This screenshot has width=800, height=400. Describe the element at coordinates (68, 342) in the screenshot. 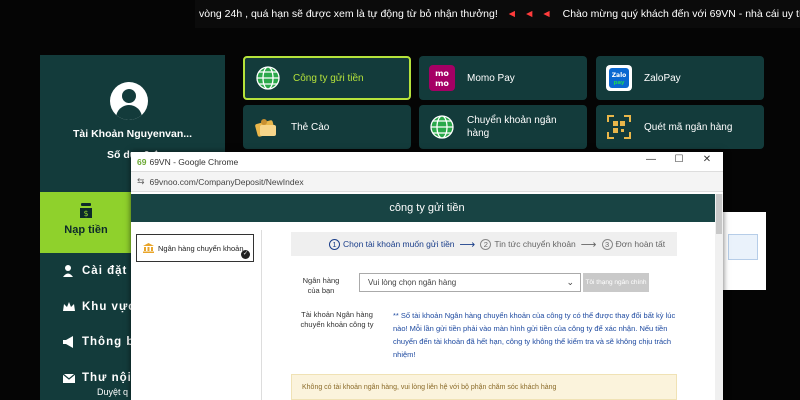

I see `megaphone-icon` at that location.